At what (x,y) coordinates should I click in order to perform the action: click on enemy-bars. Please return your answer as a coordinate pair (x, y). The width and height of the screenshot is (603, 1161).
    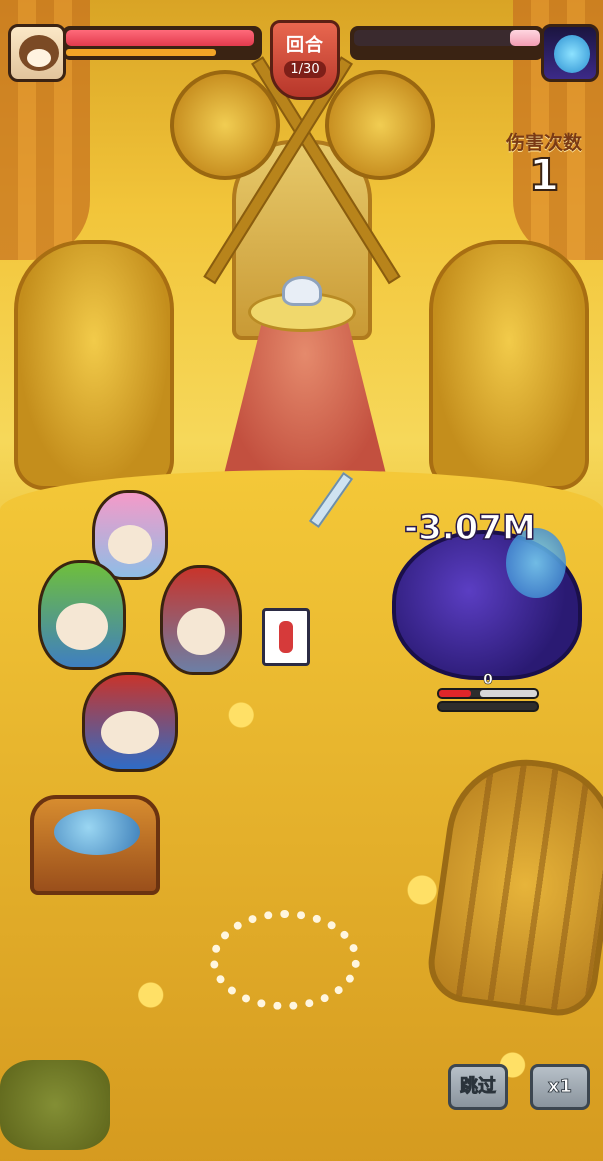
    Looking at the image, I should click on (447, 43).